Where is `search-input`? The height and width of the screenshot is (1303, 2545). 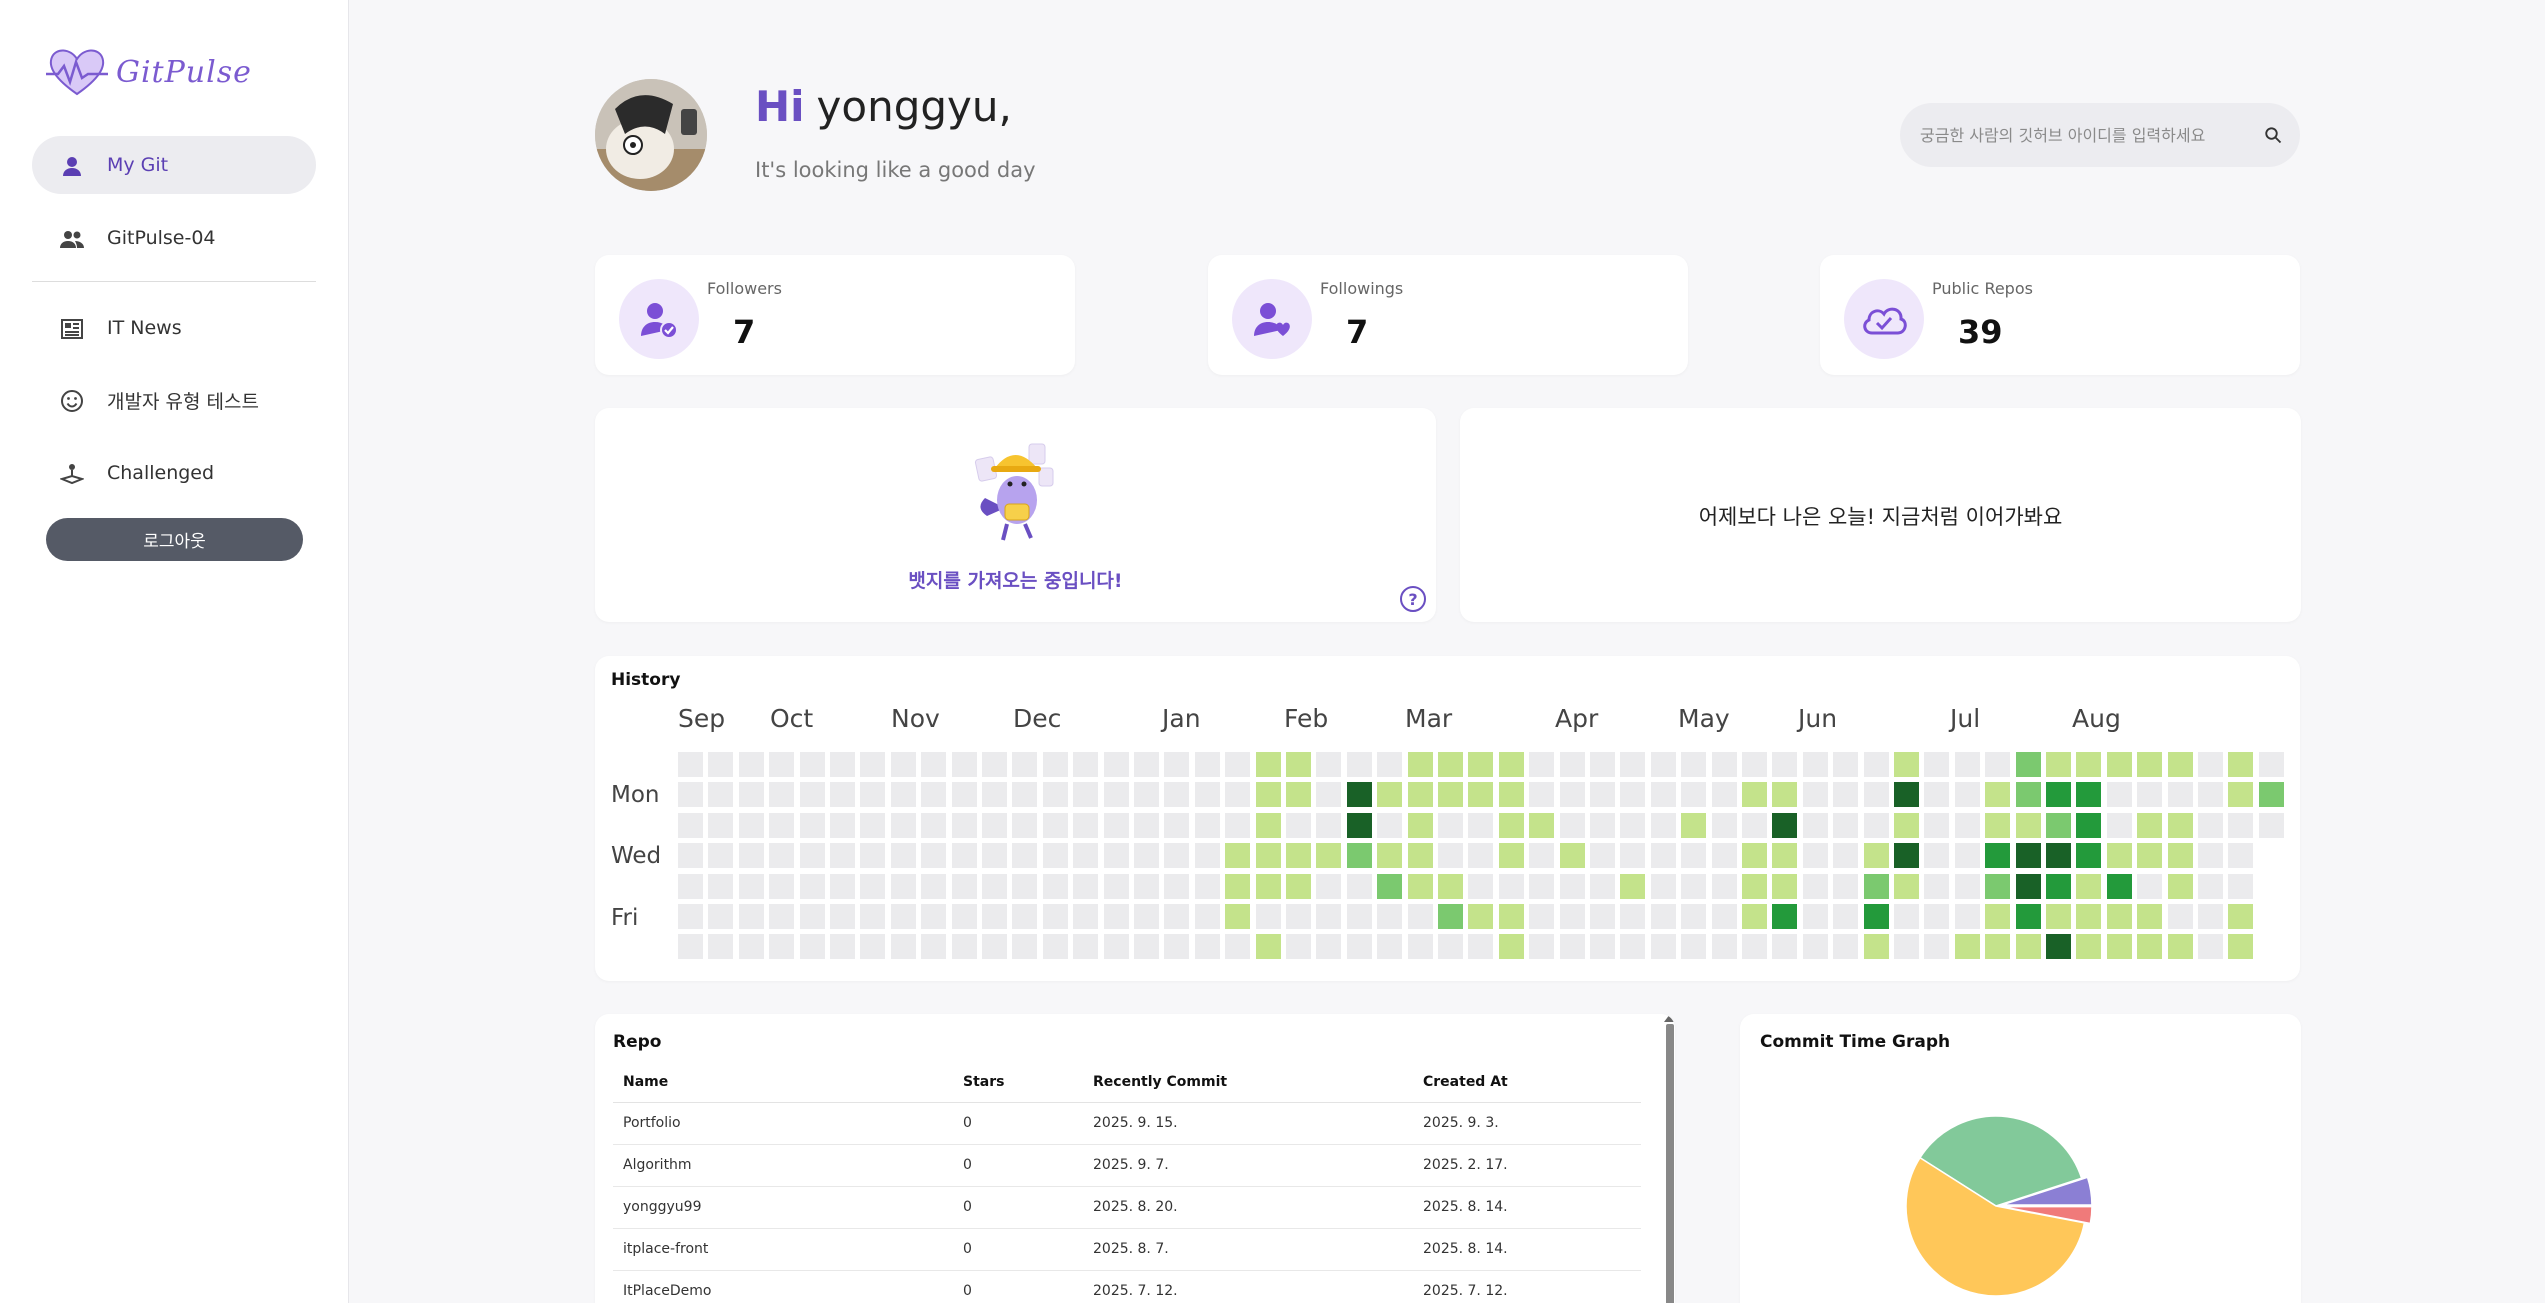 search-input is located at coordinates (2092, 135).